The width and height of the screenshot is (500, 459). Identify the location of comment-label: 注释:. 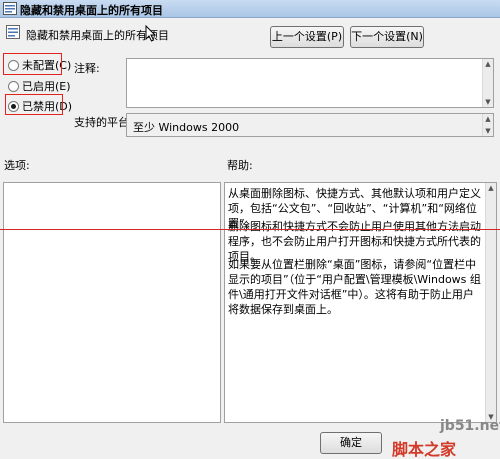
(87, 68).